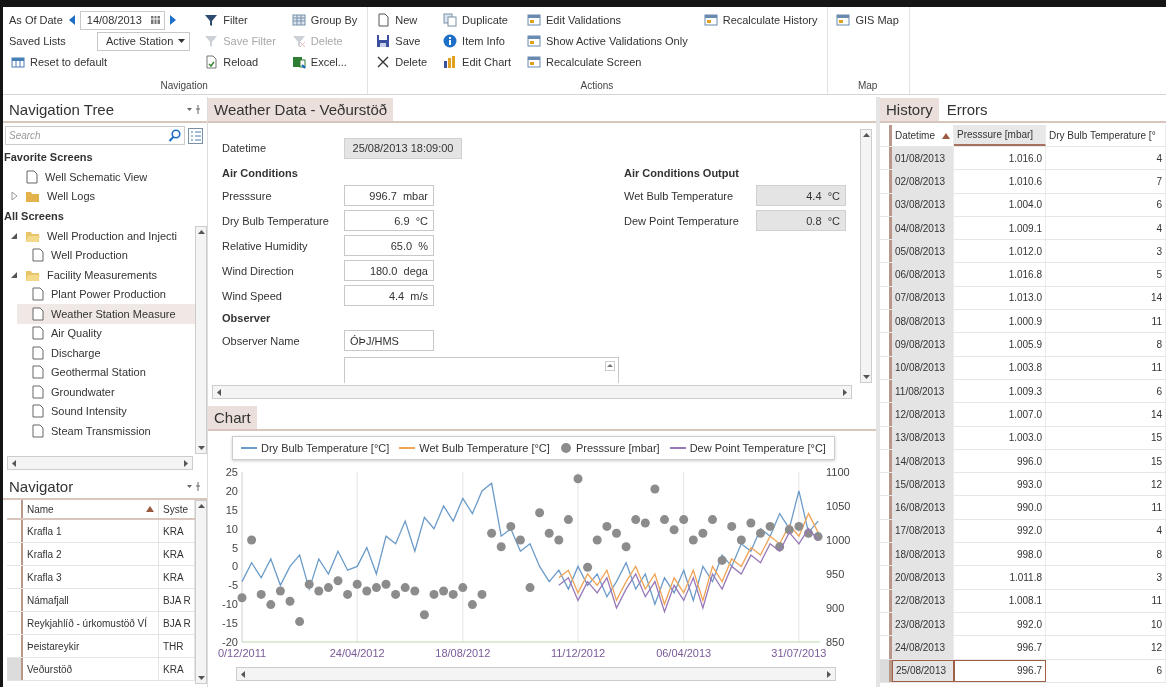  What do you see at coordinates (106, 294) in the screenshot?
I see `tree-item: Plant Power Production` at bounding box center [106, 294].